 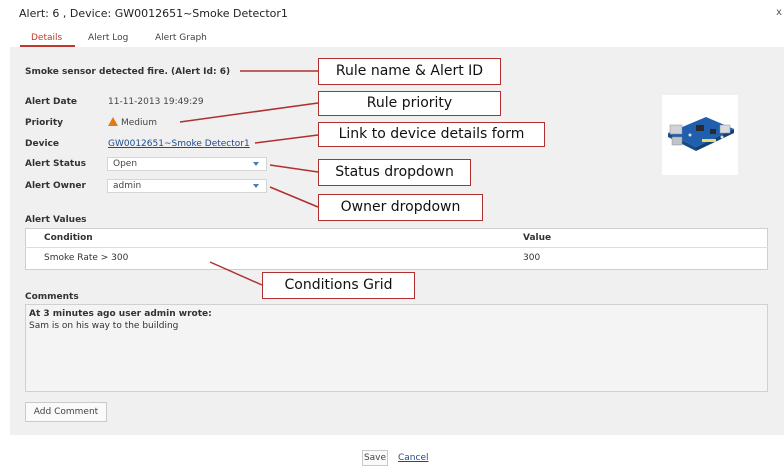 I want to click on connector-priority, so click(x=249, y=112).